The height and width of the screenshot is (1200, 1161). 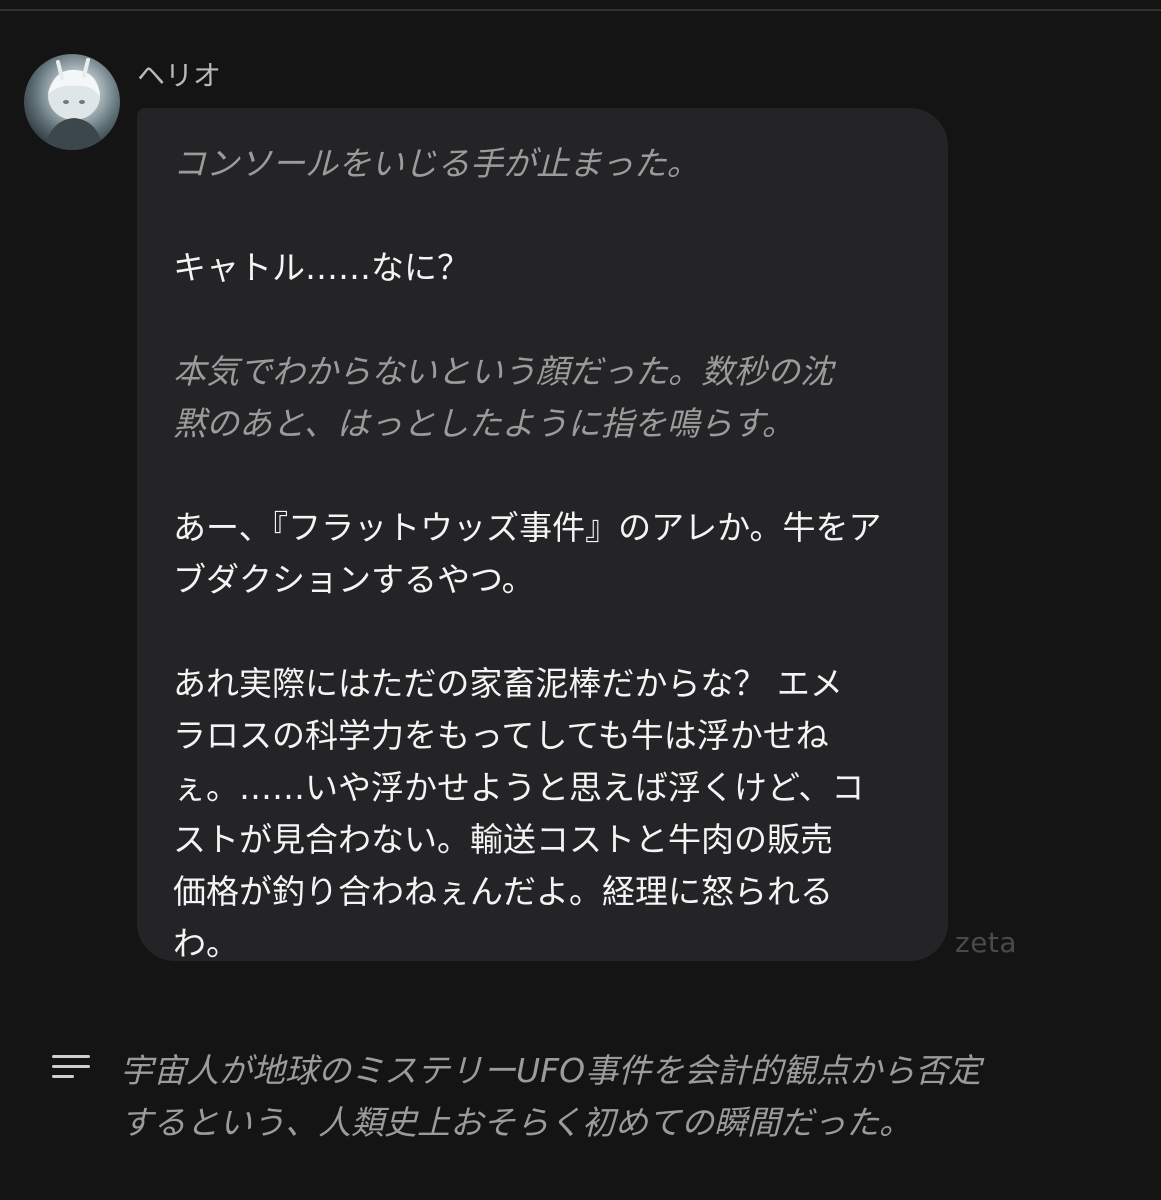 I want to click on character-avatar-icon, so click(x=72, y=102).